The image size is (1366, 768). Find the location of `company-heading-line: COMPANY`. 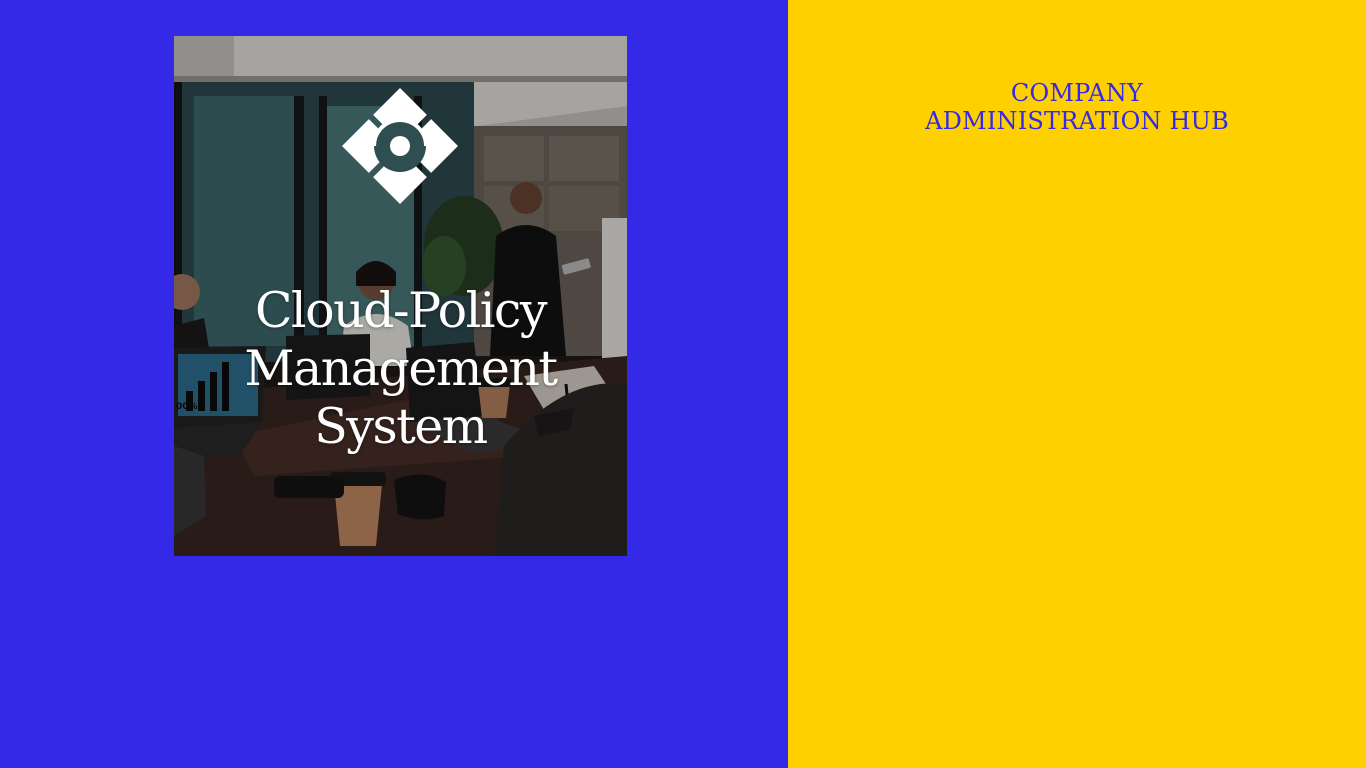

company-heading-line: COMPANY is located at coordinates (1077, 93).